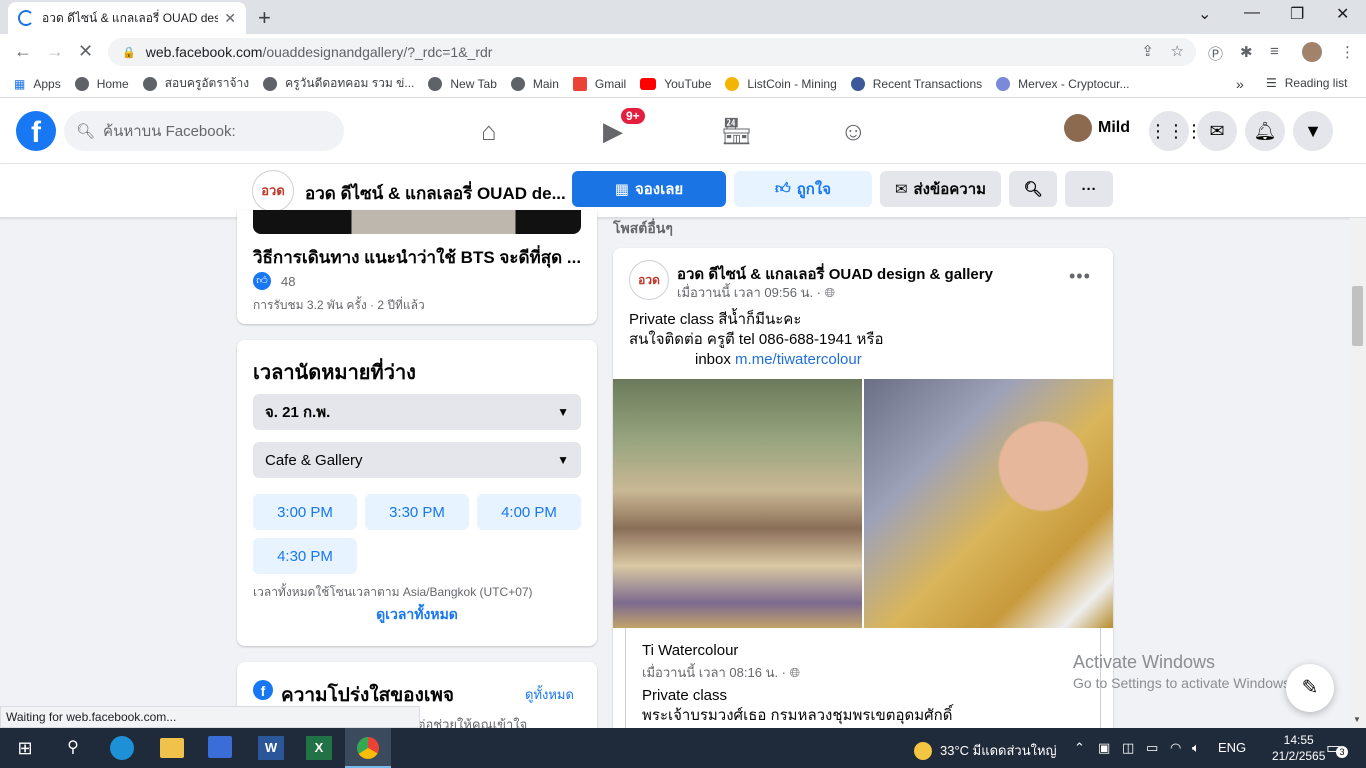 This screenshot has width=1366, height=768. What do you see at coordinates (271, 748) in the screenshot?
I see `word-icon: W` at bounding box center [271, 748].